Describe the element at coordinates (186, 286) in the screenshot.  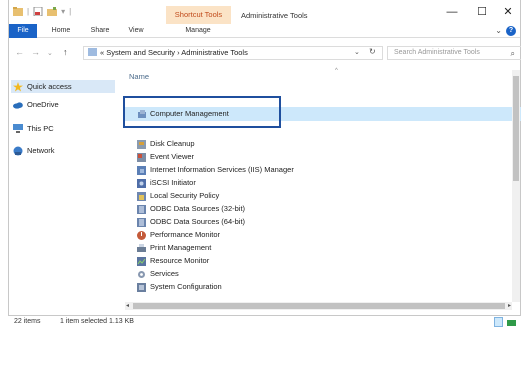
I see `list-item-label: System Configuration` at that location.